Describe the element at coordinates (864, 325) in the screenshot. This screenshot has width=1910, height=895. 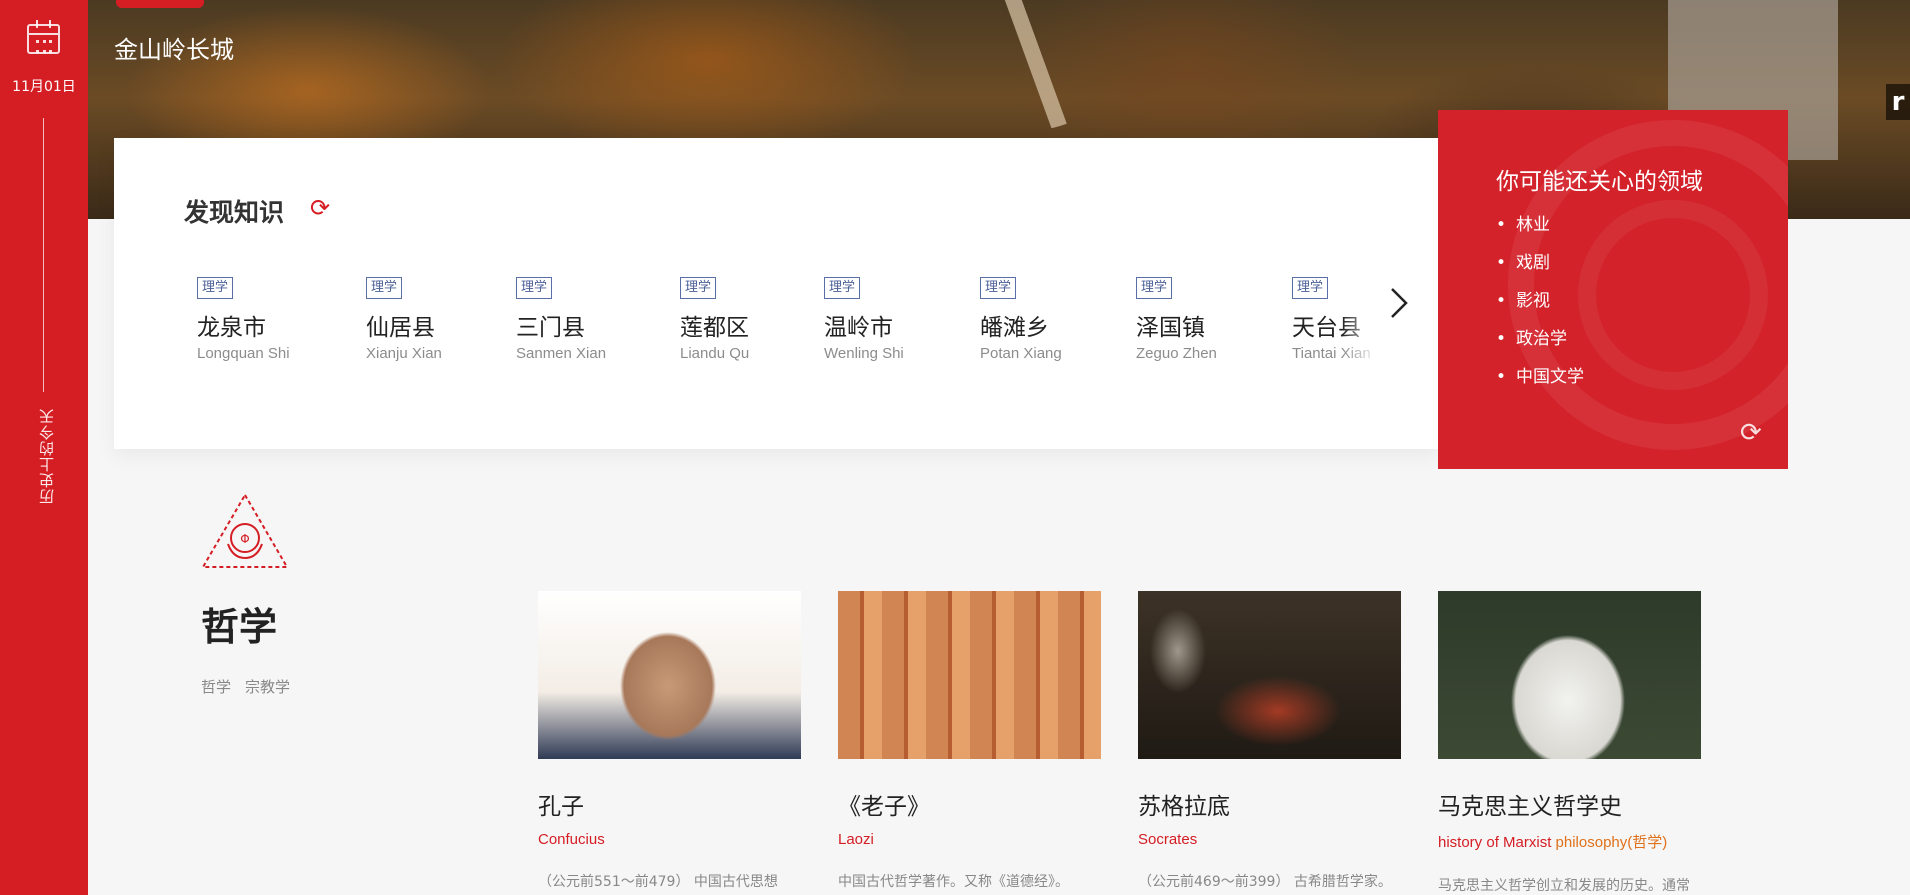
I see `item-name: 温岭市` at that location.